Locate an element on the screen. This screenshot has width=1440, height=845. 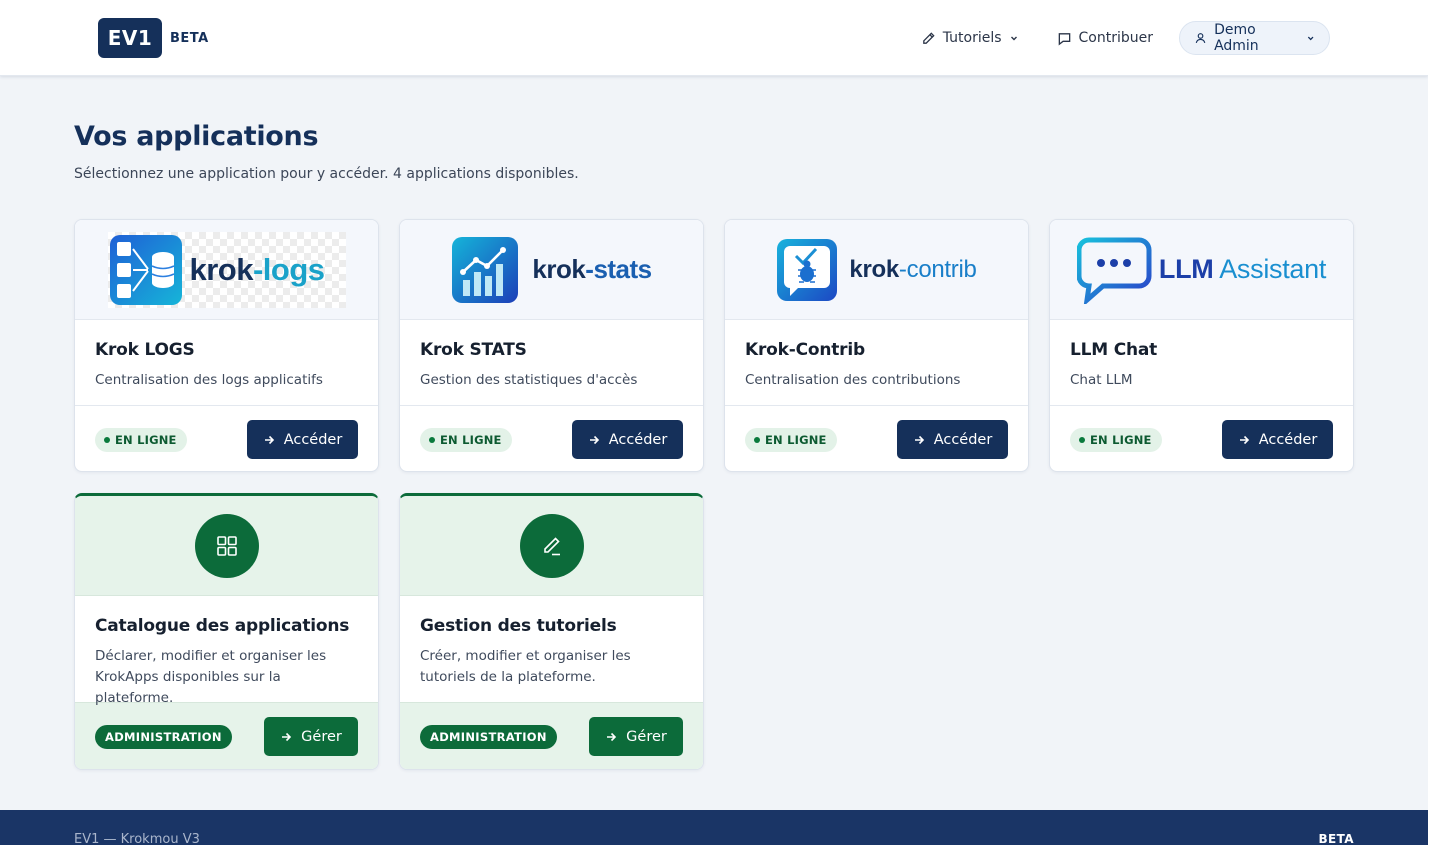
krok-contrib-logo: krok-contrib is located at coordinates (876, 270).